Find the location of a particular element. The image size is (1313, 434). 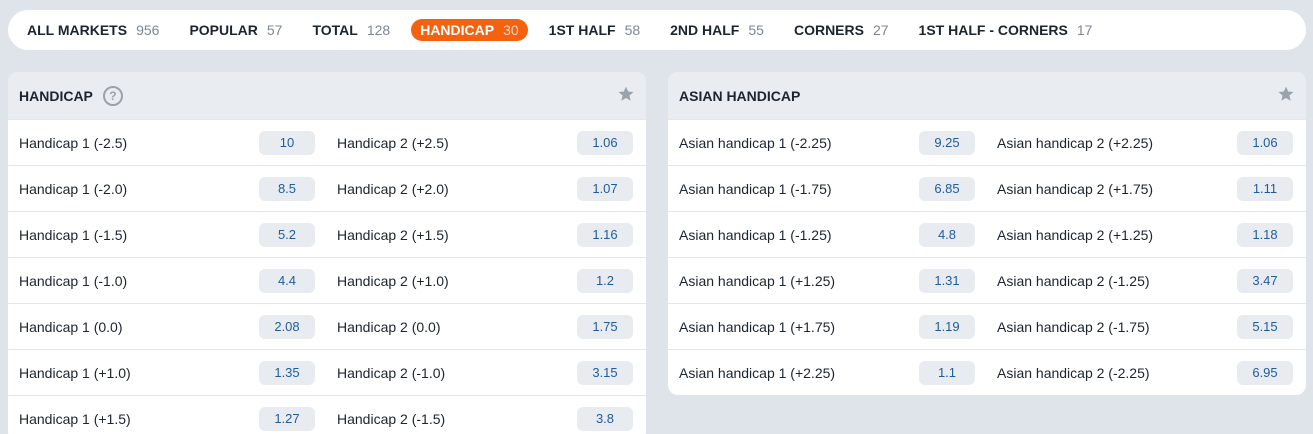

tab-corners: CORNERS 27 is located at coordinates (841, 30).